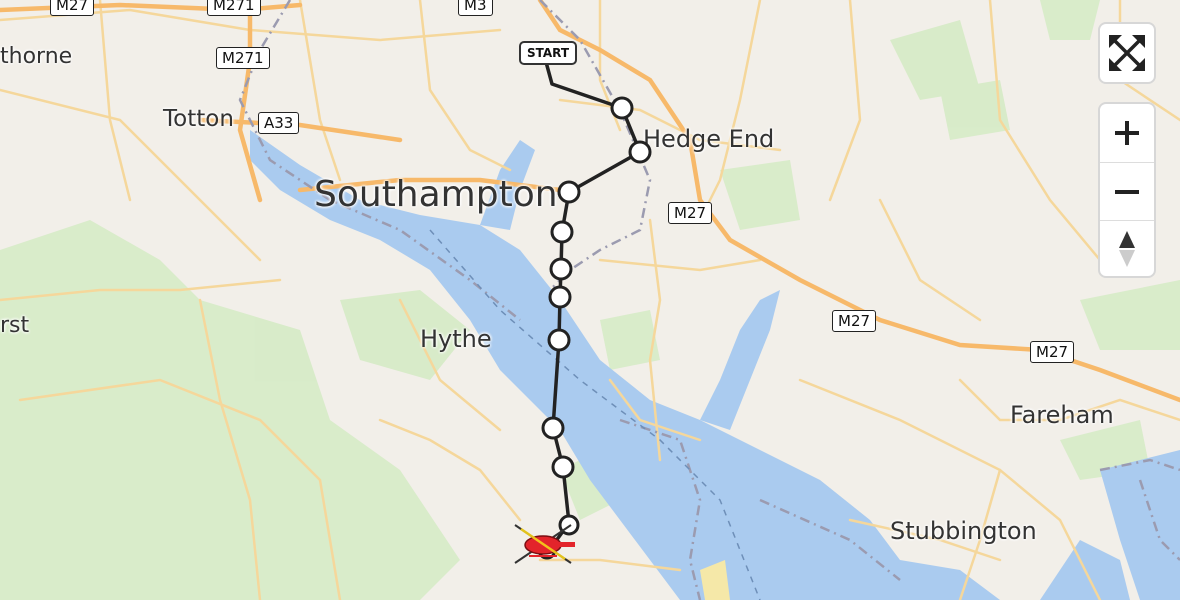 The height and width of the screenshot is (600, 1180). I want to click on reset-bearing-button, so click(1127, 248).